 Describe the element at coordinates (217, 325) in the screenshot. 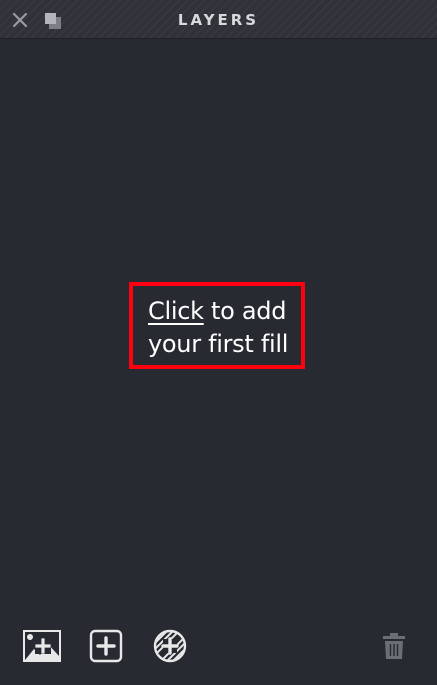

I see `add-first-fill-prompt: Click to add your first fill` at that location.